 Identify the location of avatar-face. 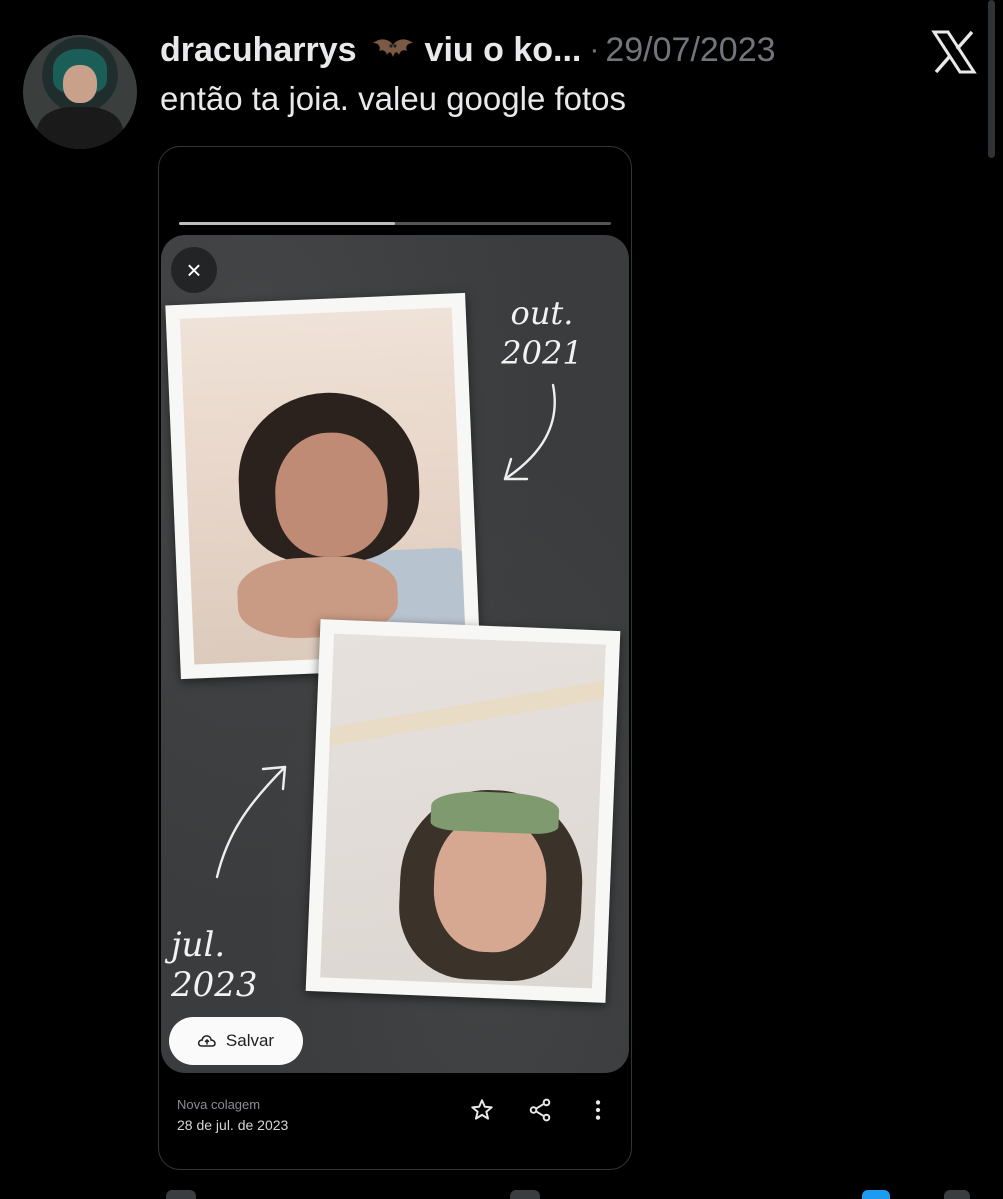
(80, 84).